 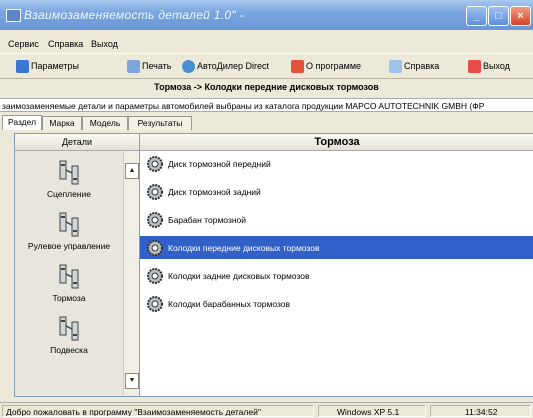 What do you see at coordinates (23, 44) in the screenshot?
I see `menu-service: Сервис` at bounding box center [23, 44].